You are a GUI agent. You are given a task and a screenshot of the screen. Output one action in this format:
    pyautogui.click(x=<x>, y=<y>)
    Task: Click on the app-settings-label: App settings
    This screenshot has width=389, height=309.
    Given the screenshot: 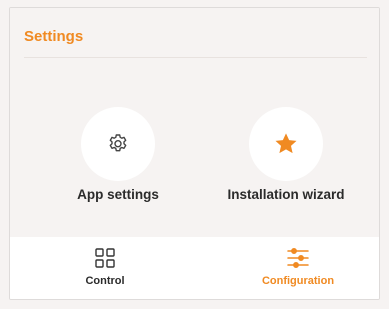 What is the action you would take?
    pyautogui.click(x=118, y=194)
    